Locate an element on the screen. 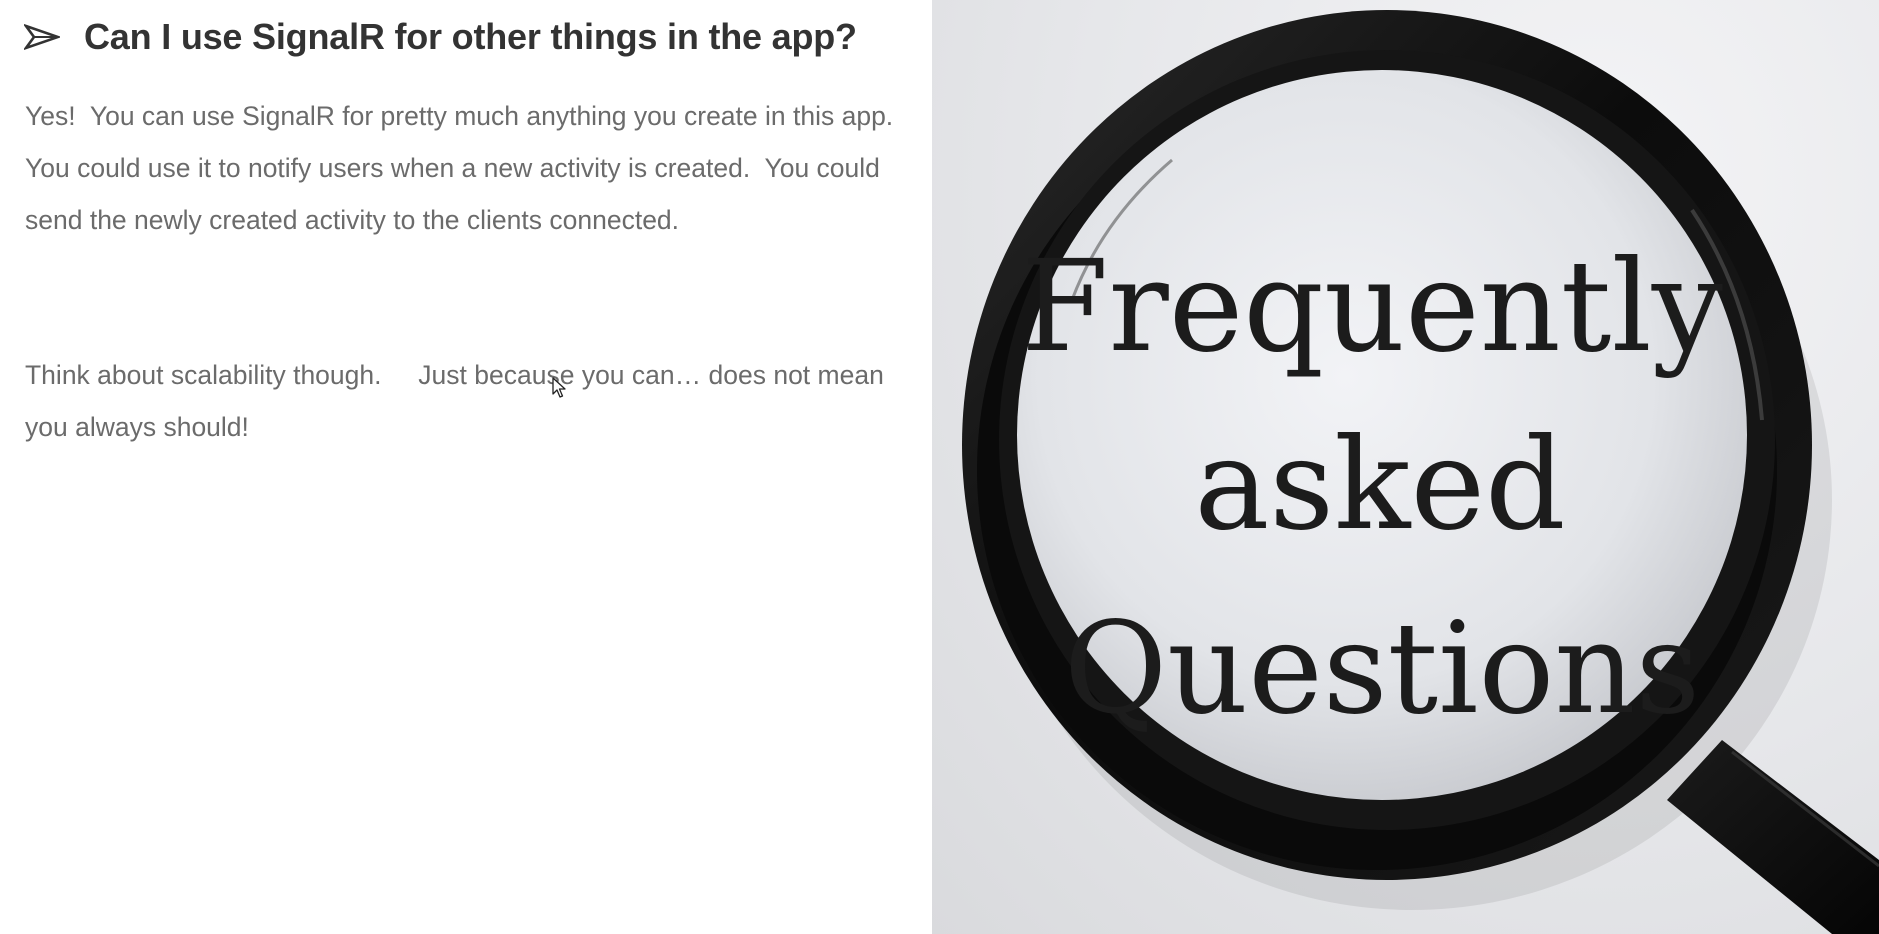  lens-word-questions: Questions is located at coordinates (1382, 668).